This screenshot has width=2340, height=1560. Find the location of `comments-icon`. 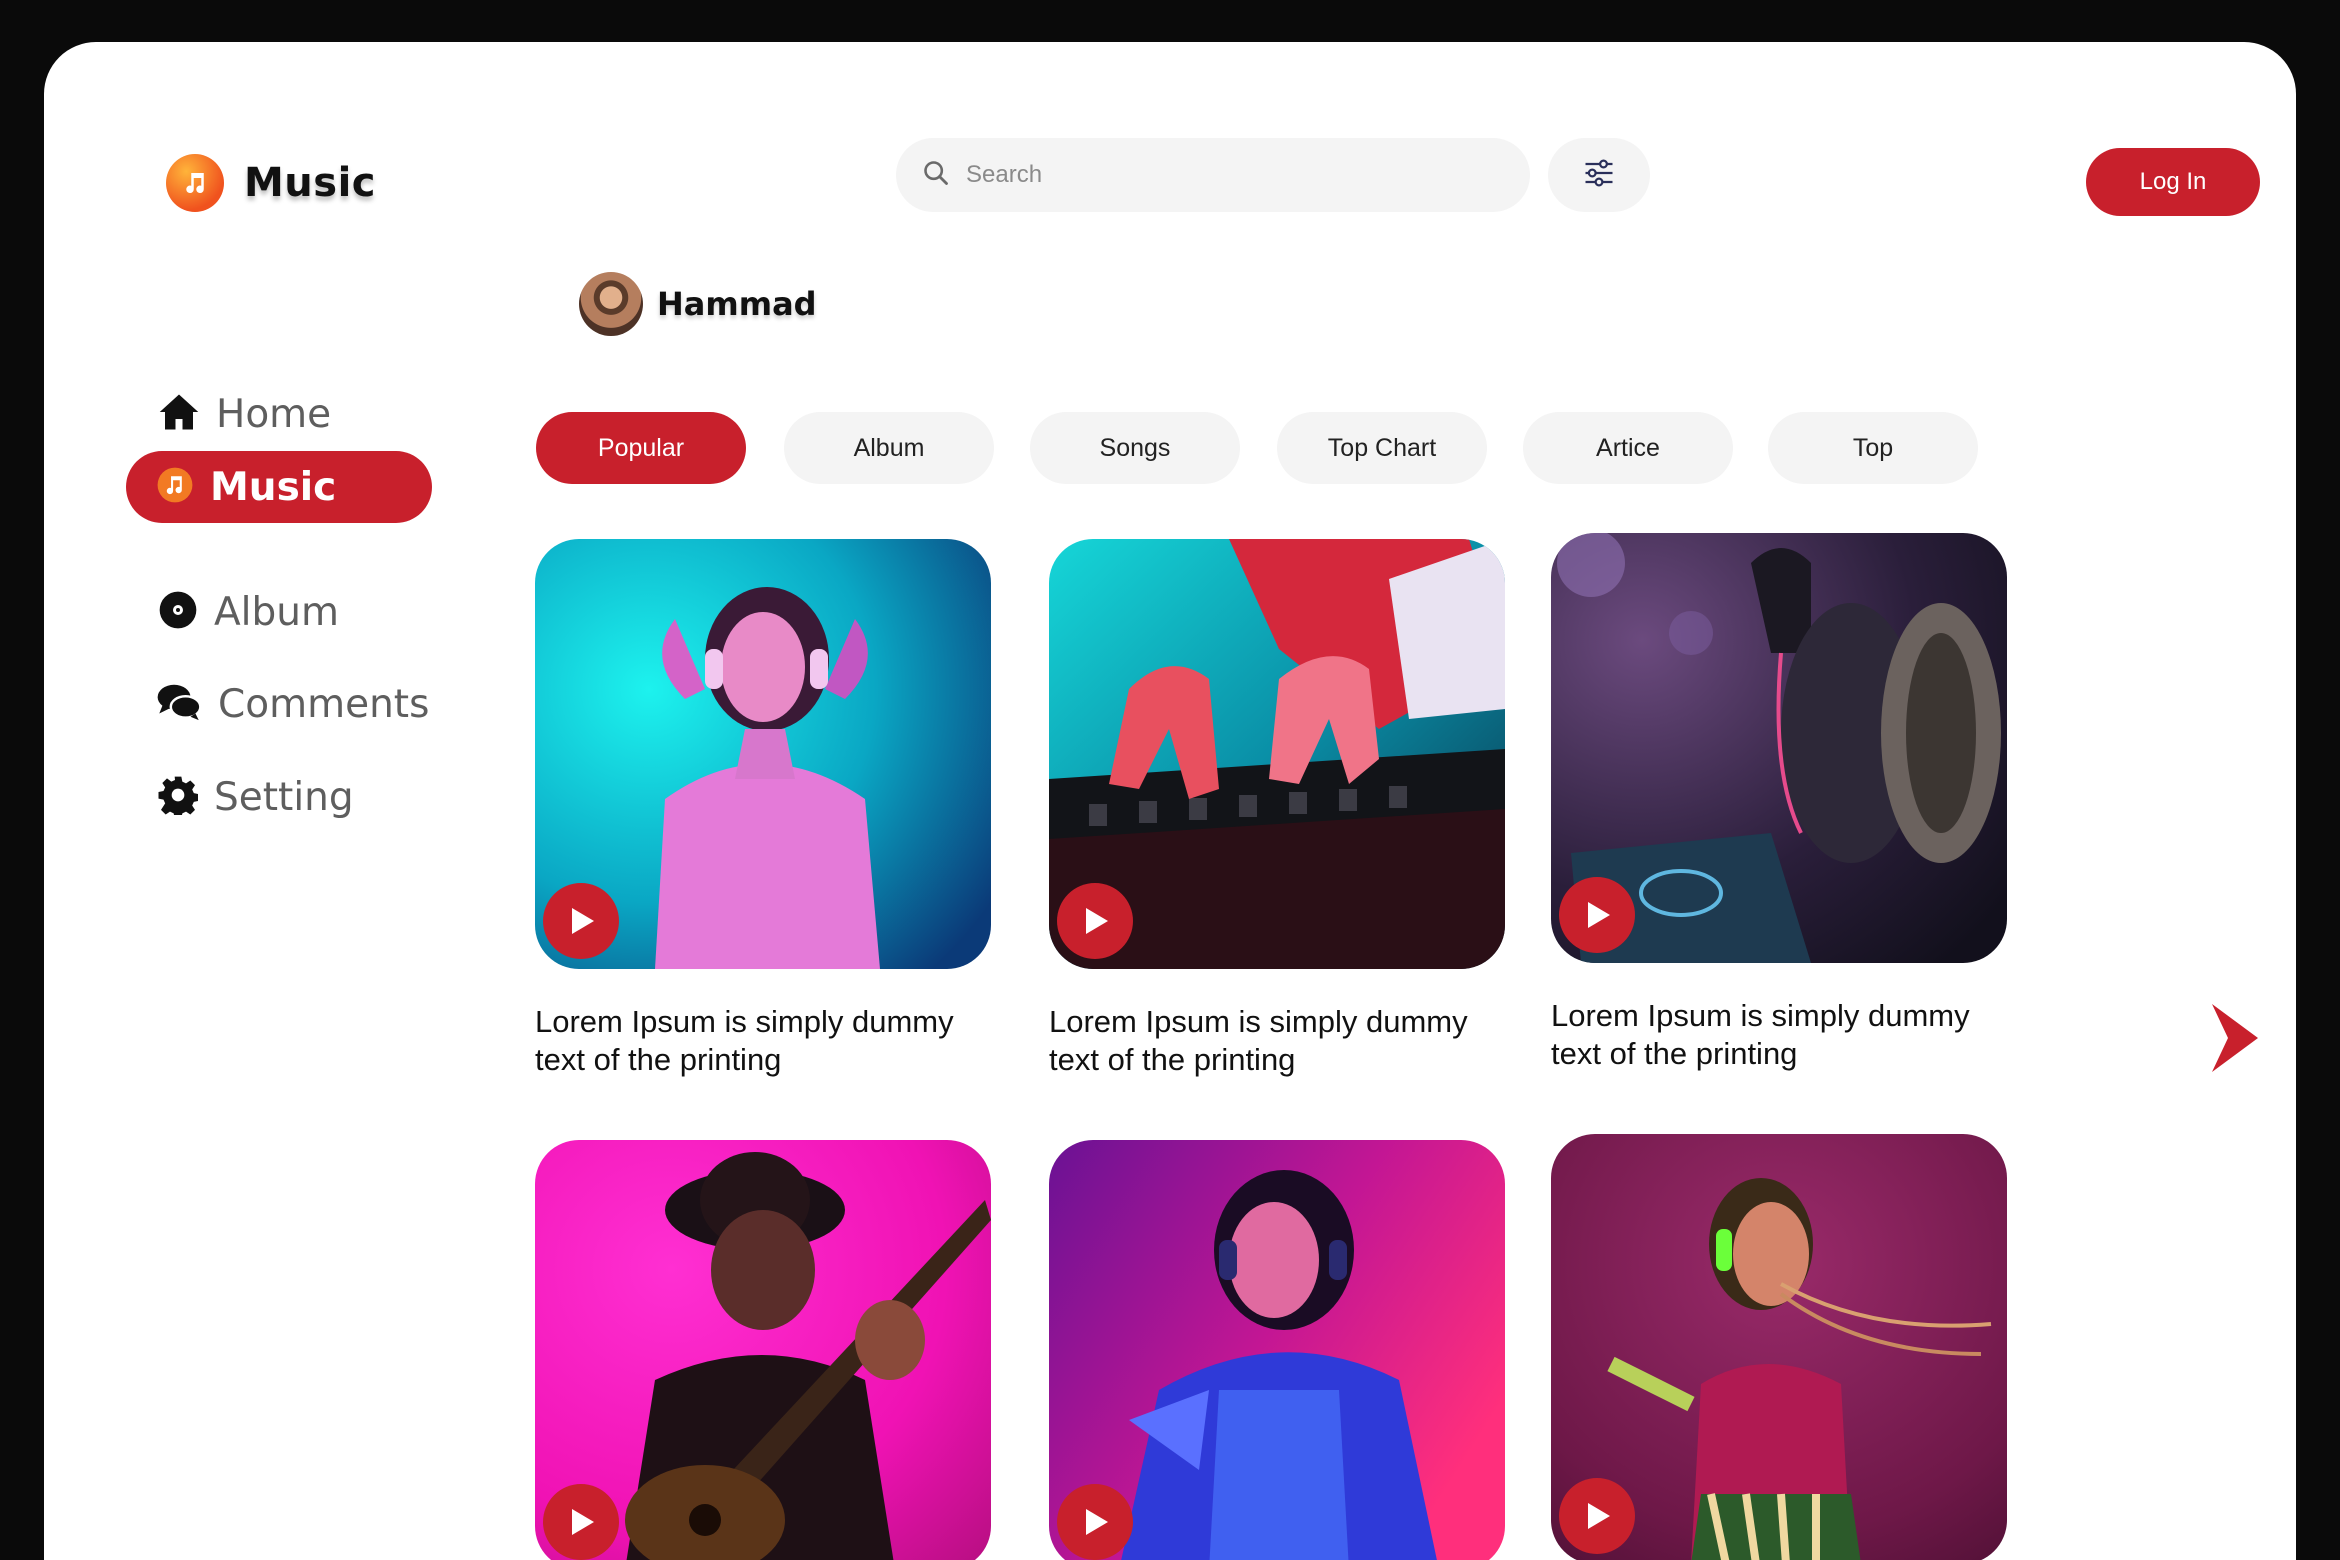

comments-icon is located at coordinates (179, 704).